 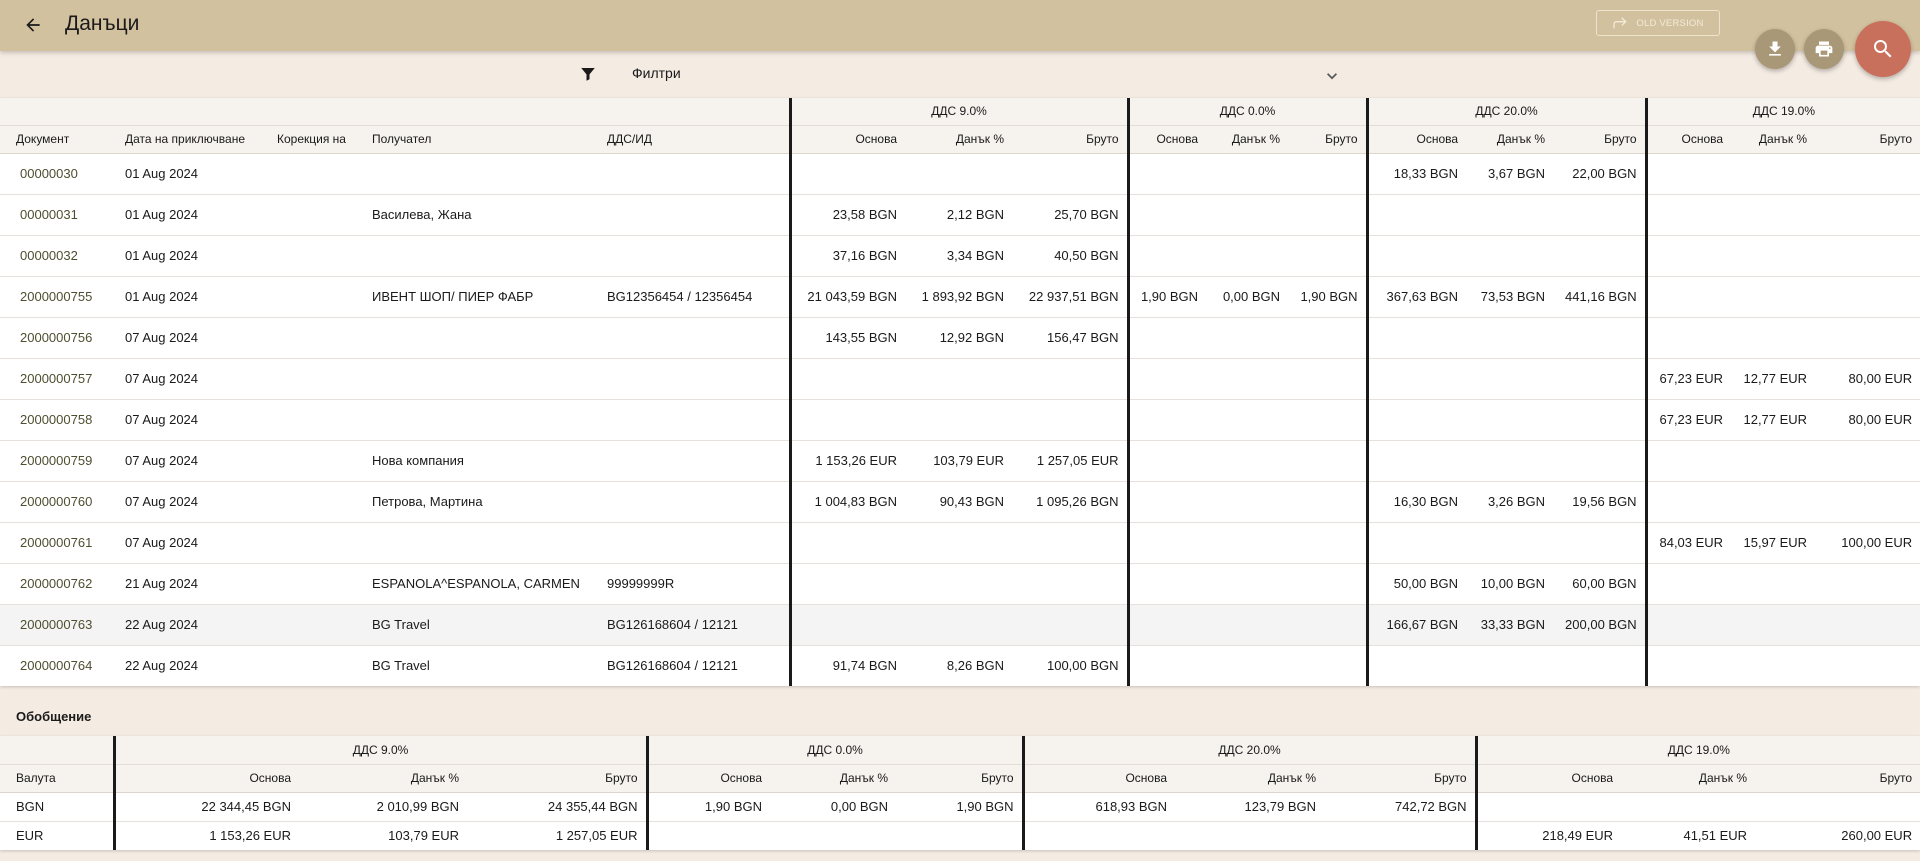 What do you see at coordinates (58, 543) in the screenshot?
I see `document-link: 2000000761` at bounding box center [58, 543].